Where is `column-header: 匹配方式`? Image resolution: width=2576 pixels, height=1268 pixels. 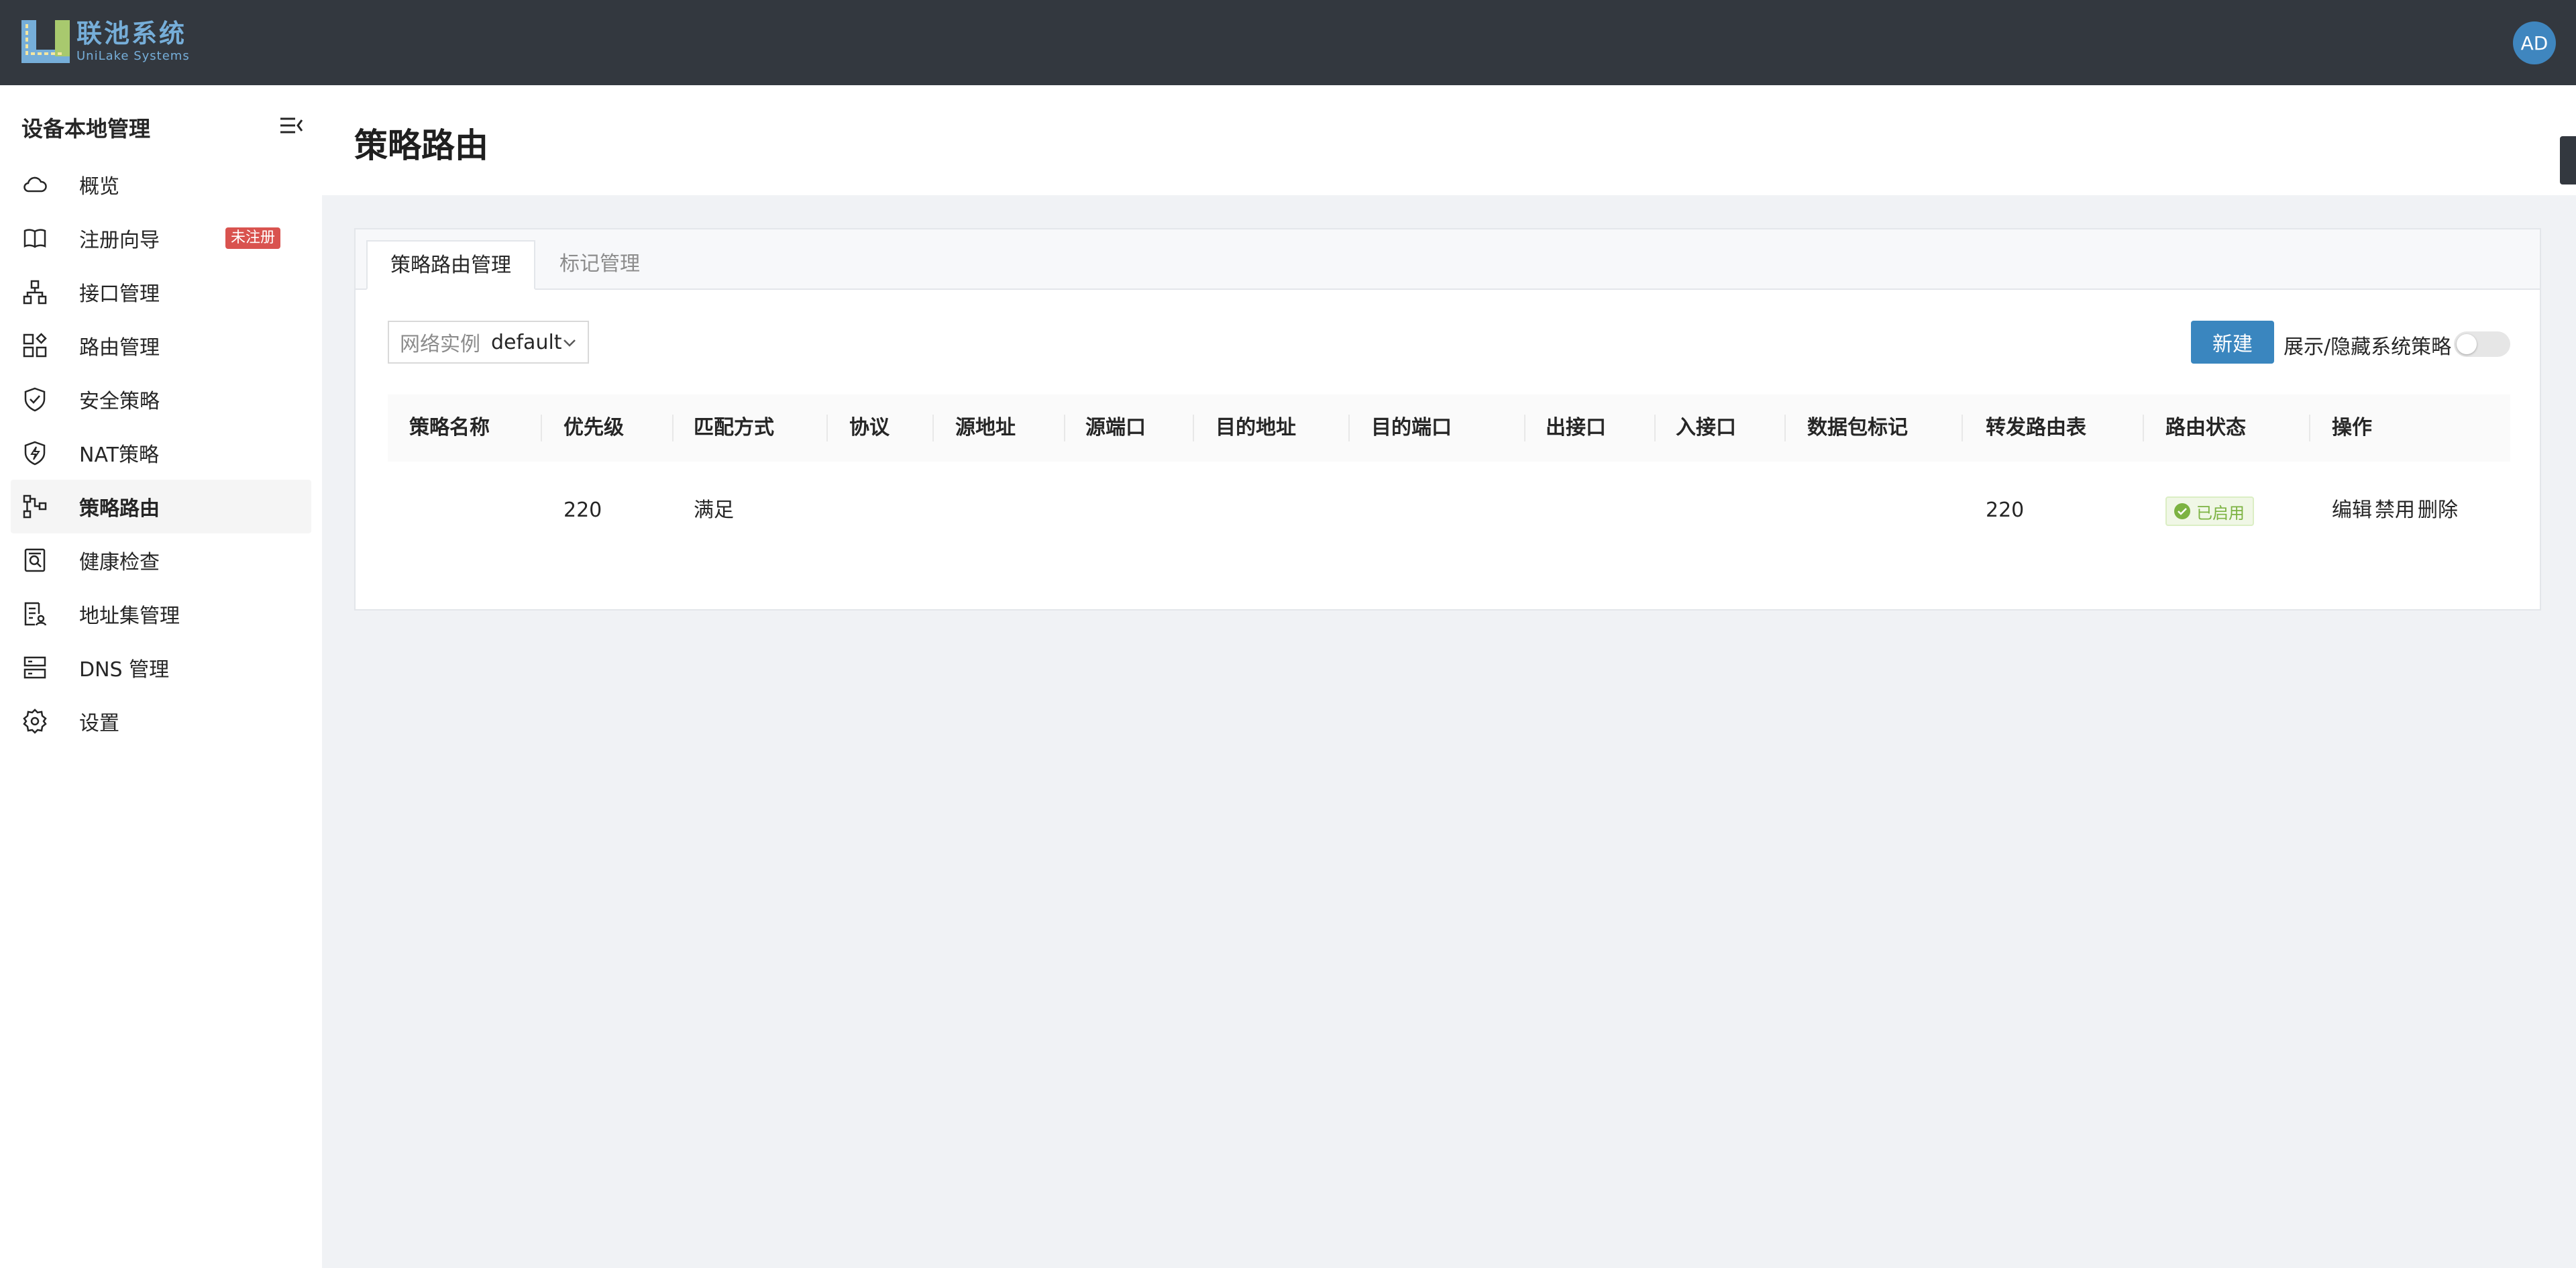 column-header: 匹配方式 is located at coordinates (734, 427).